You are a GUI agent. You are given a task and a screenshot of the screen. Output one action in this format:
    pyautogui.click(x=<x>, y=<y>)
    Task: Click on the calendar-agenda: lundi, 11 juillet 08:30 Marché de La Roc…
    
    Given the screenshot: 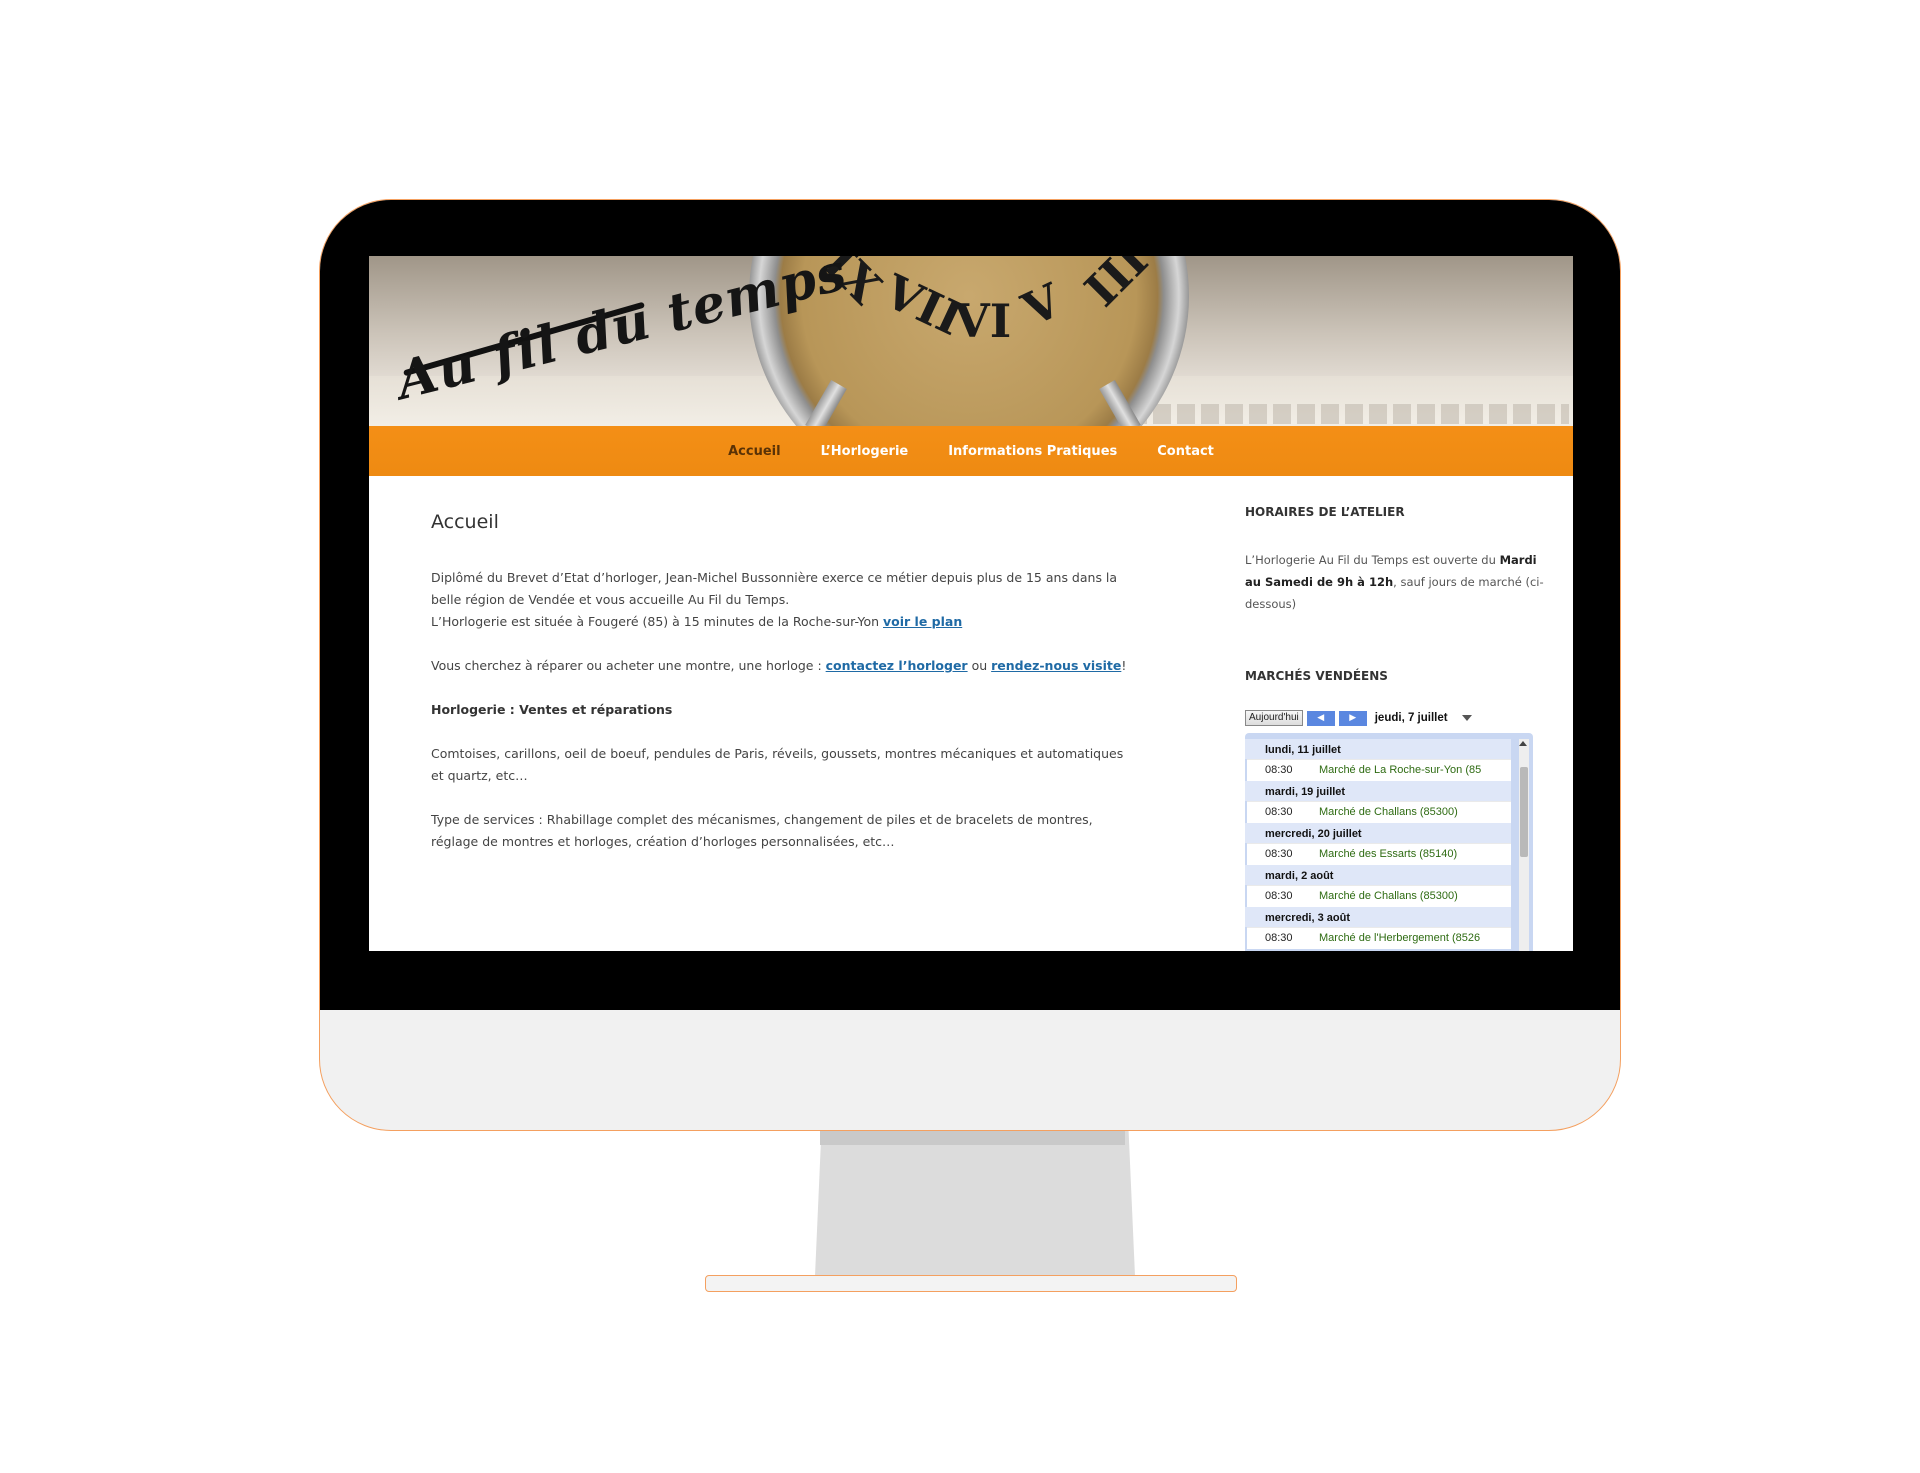 What is the action you would take?
    pyautogui.click(x=1389, y=842)
    